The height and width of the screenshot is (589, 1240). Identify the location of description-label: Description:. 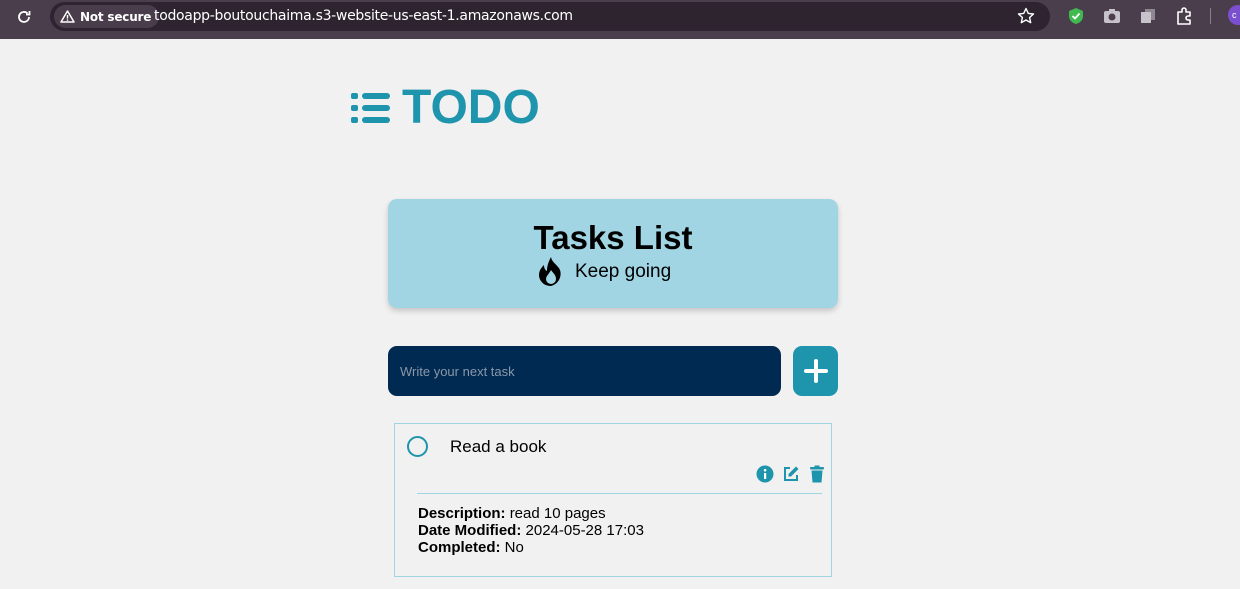
(462, 513).